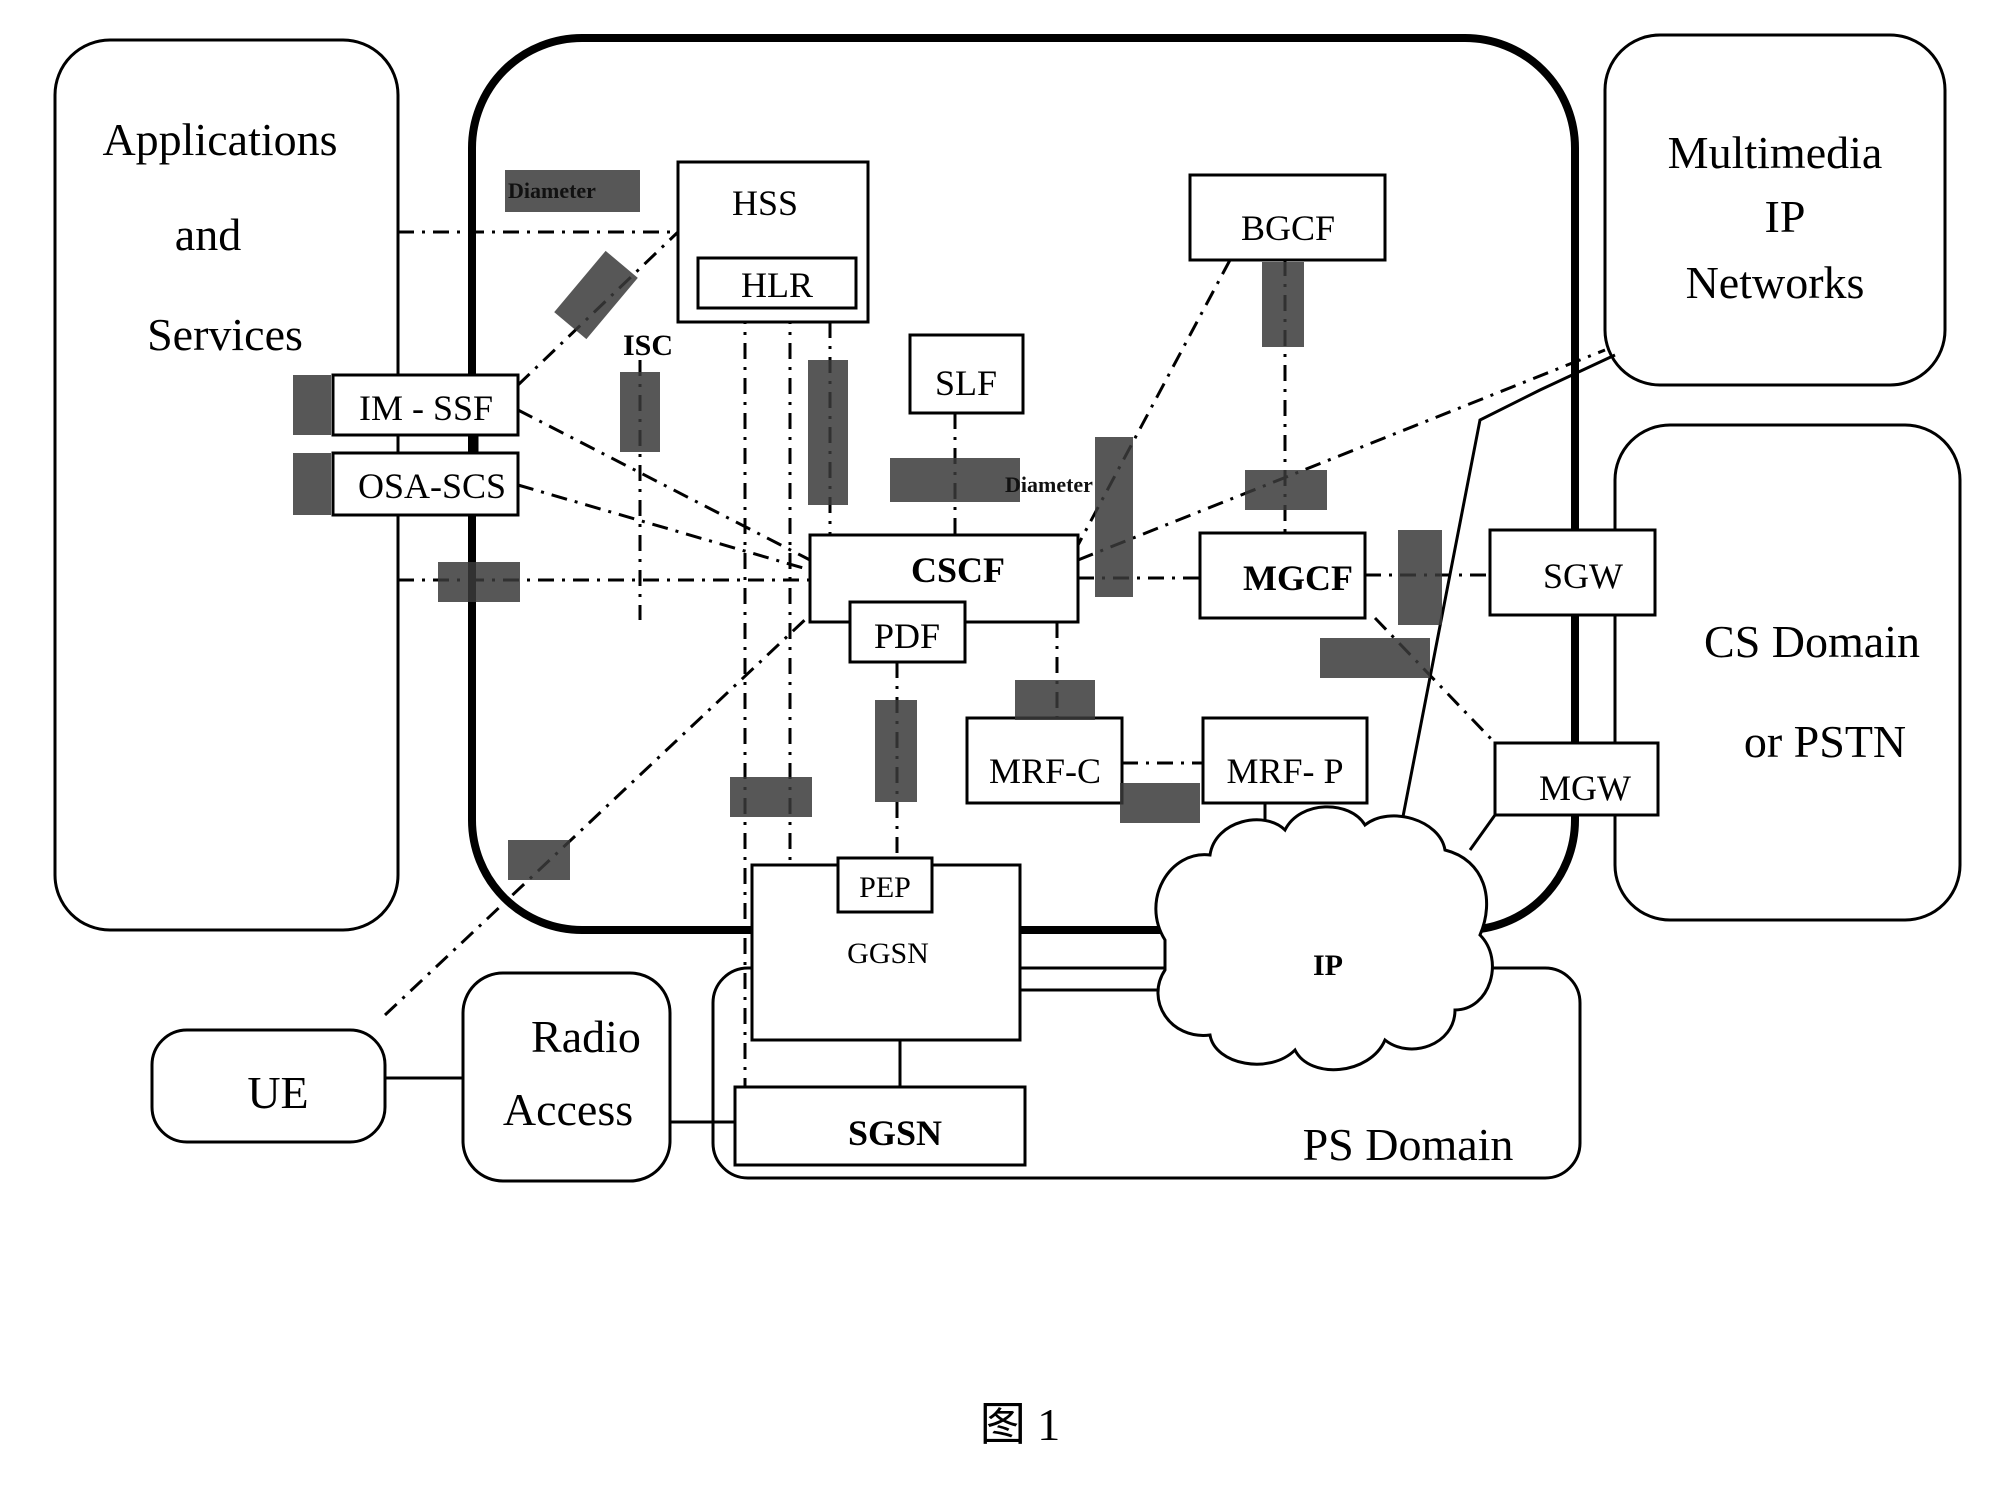 Image resolution: width=1995 pixels, height=1491 pixels. What do you see at coordinates (1284, 771) in the screenshot?
I see `mrf-p-label: MRF- P` at bounding box center [1284, 771].